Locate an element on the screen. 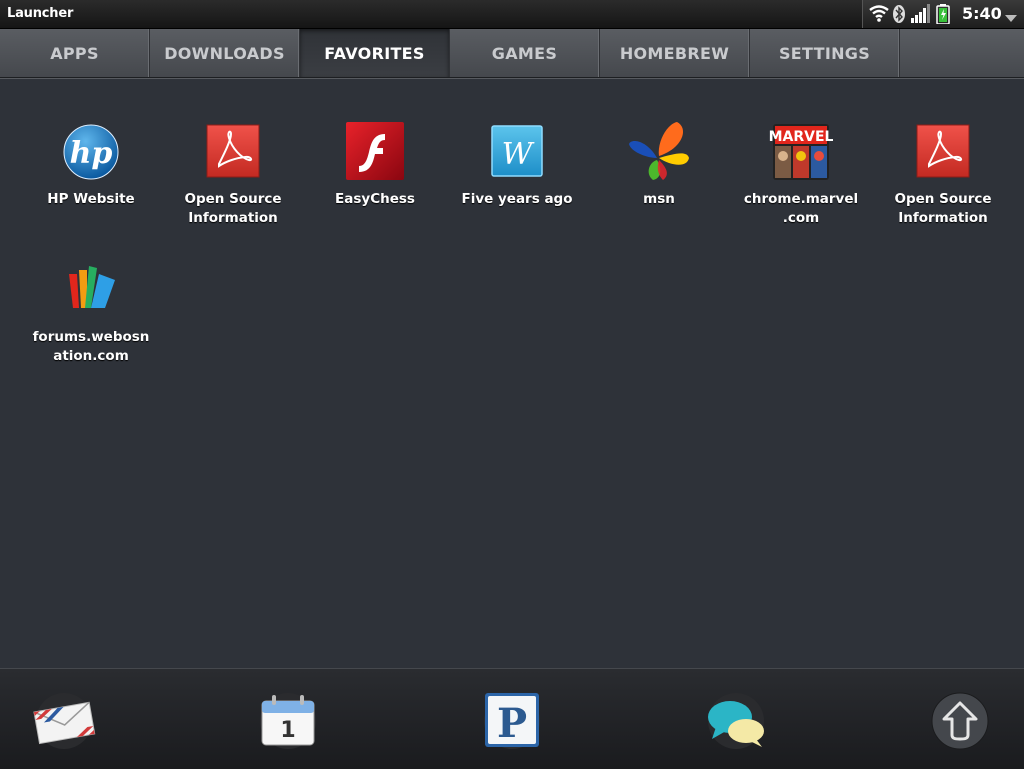 The image size is (1024, 769). tab-label: APPS is located at coordinates (74, 53).